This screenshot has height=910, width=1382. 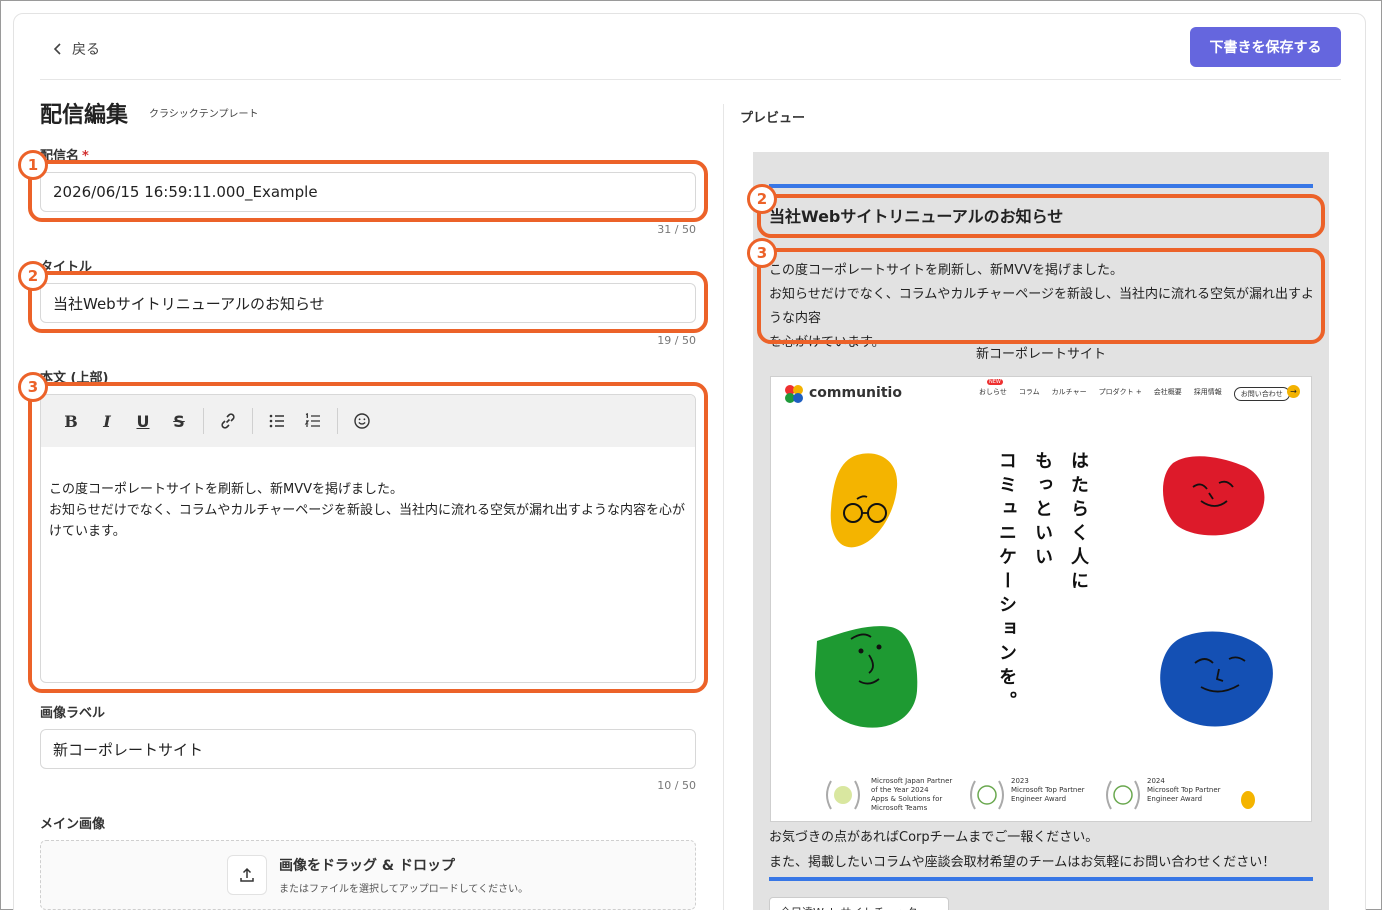 I want to click on site-logo-text: communitio, so click(x=855, y=393).